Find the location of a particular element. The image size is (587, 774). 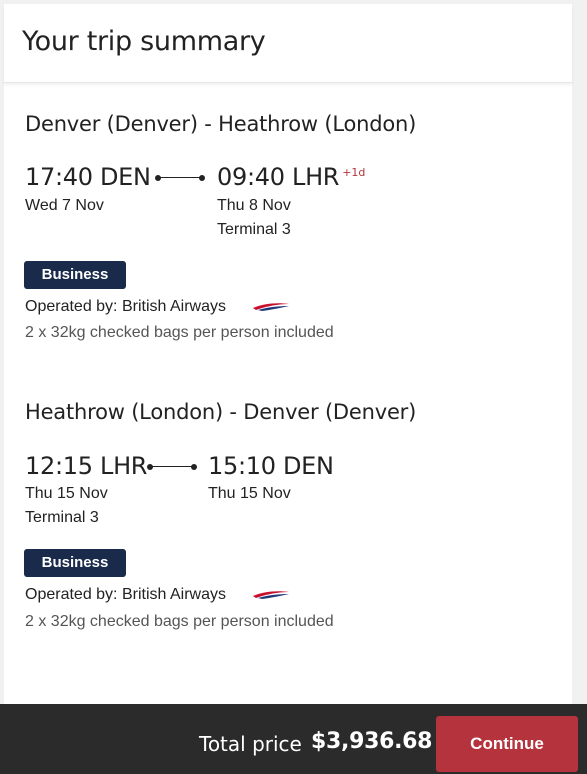

trip-summary-header: Your trip summary is located at coordinates (288, 43).